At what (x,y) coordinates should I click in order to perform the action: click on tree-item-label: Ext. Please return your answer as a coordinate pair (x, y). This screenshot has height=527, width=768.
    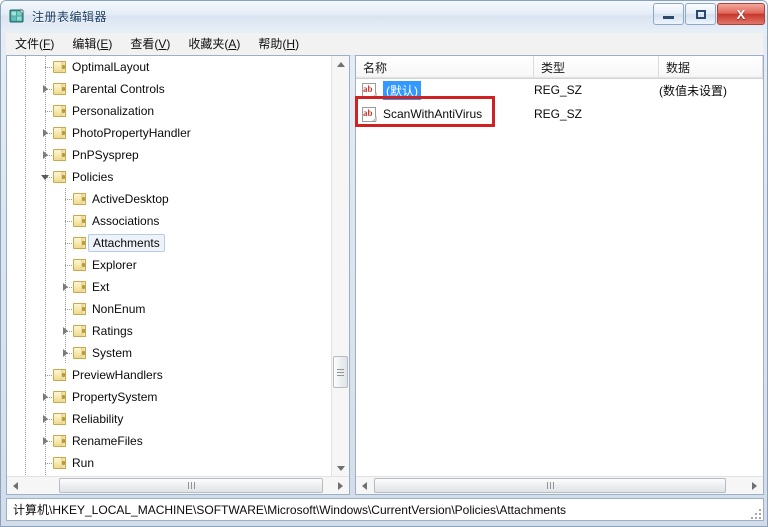
    Looking at the image, I should click on (101, 287).